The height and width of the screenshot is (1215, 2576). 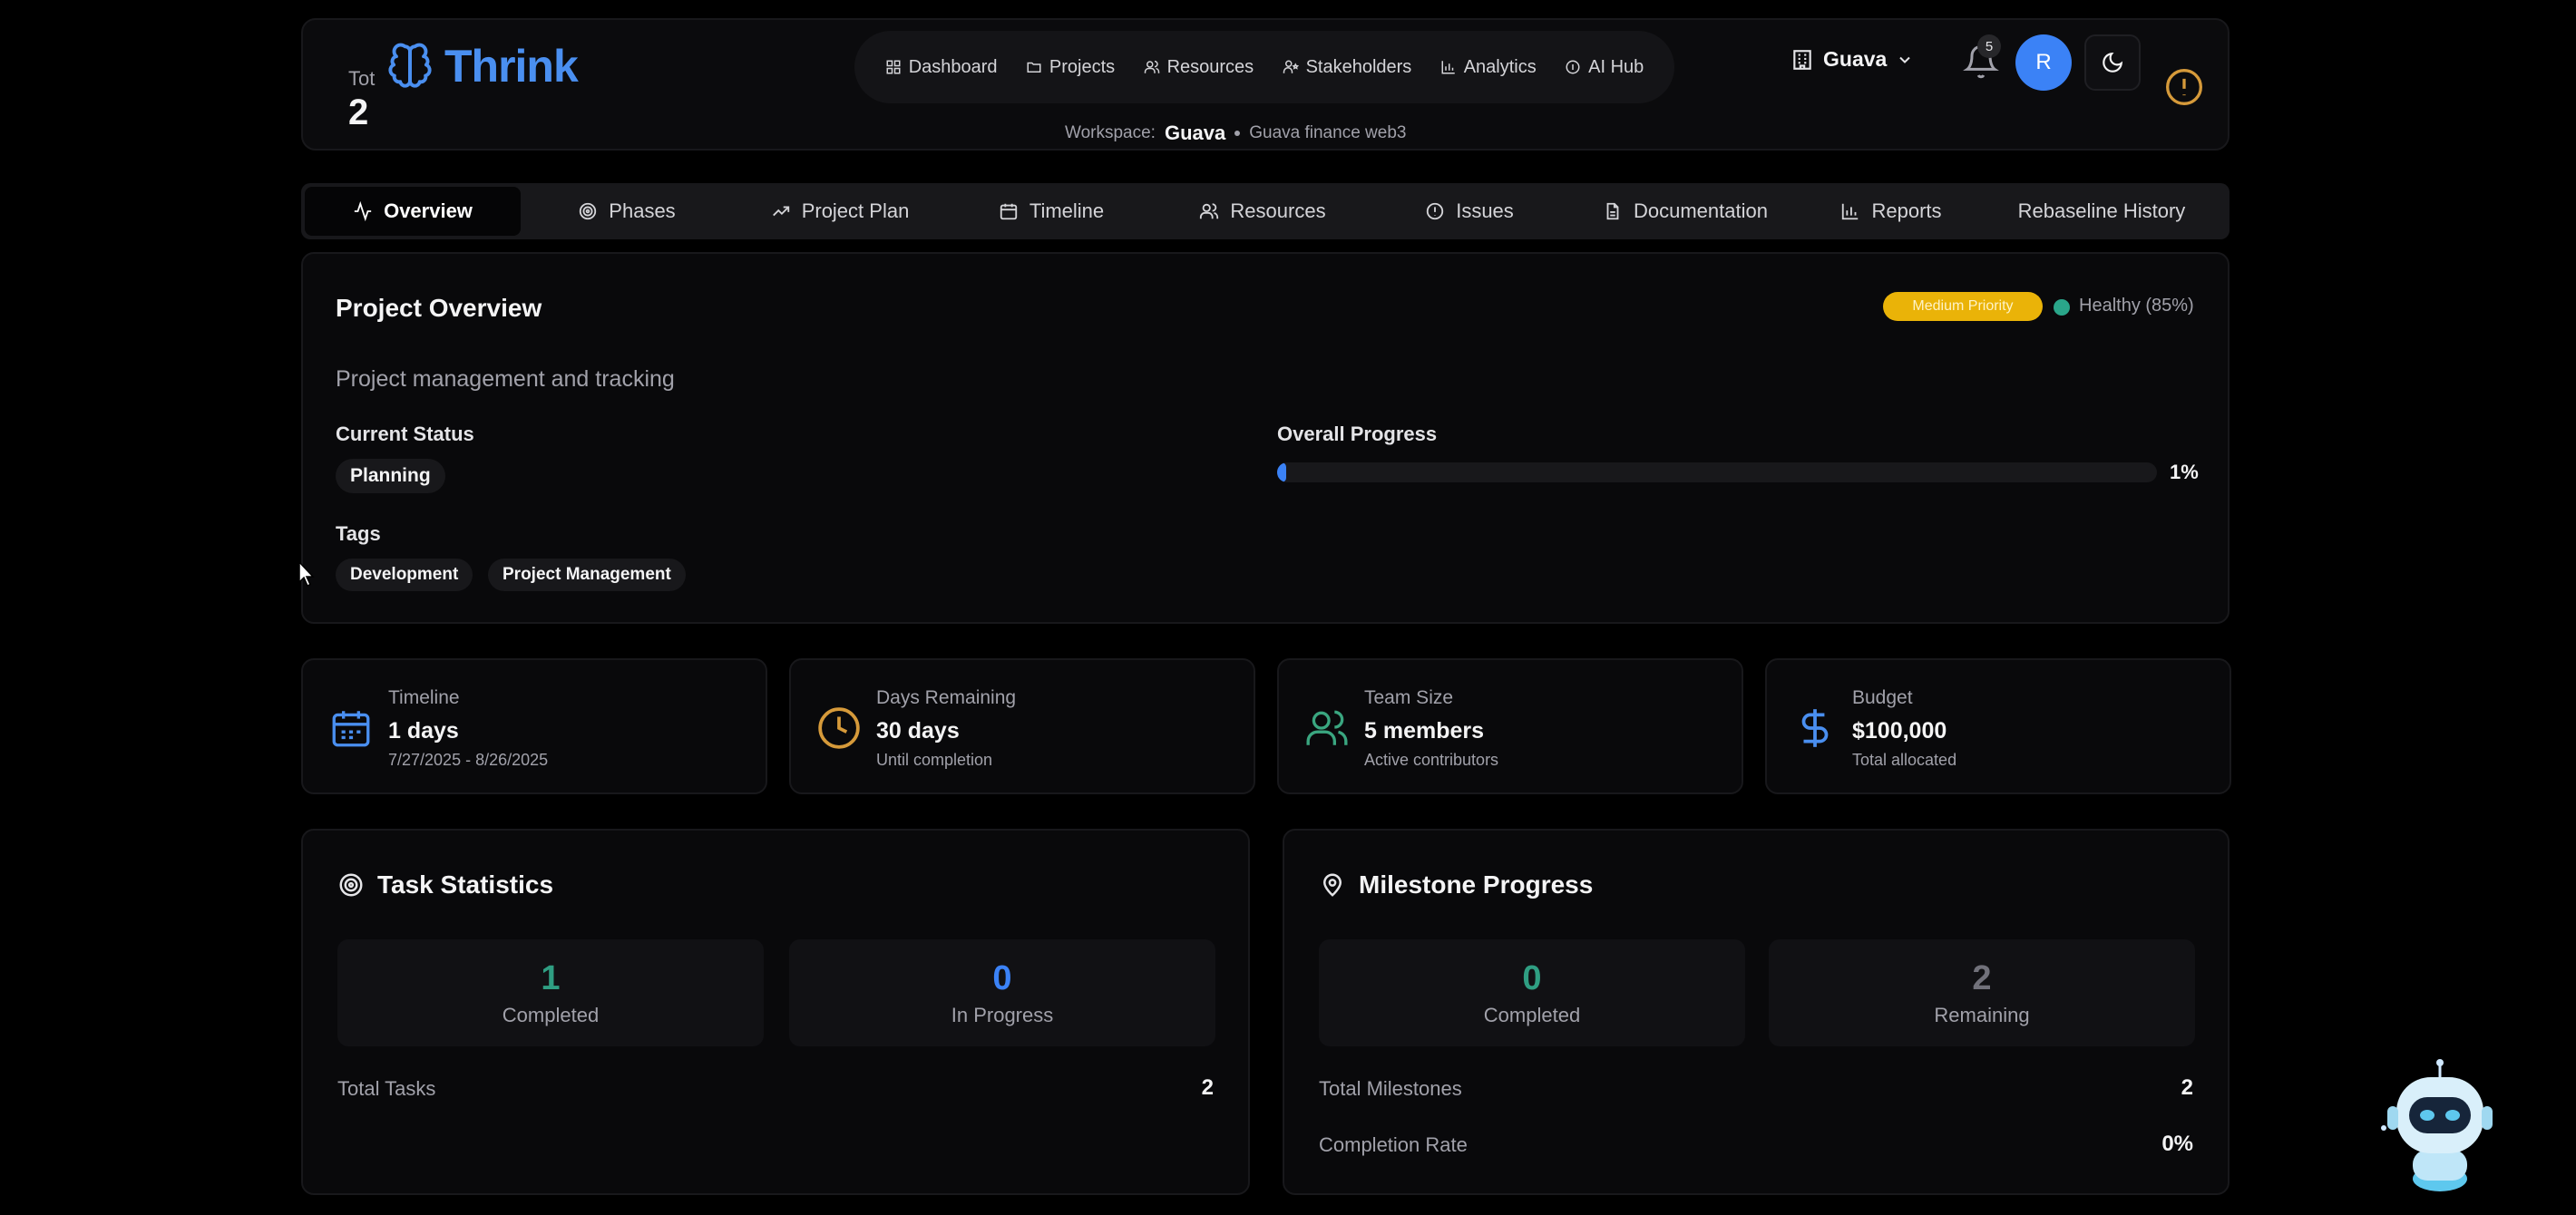 I want to click on nav-label: Stakeholders, so click(x=1358, y=66).